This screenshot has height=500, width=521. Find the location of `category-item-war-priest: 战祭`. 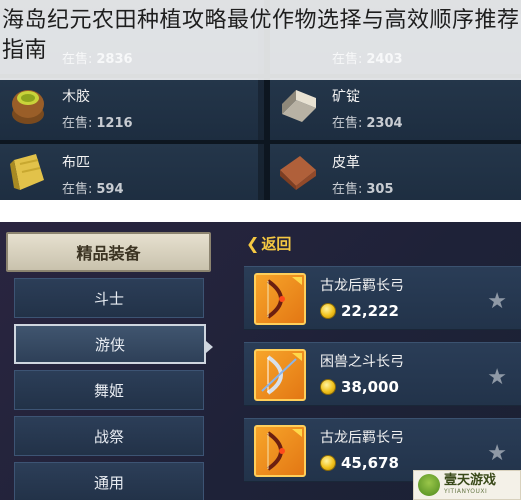

category-item-war-priest: 战祭 is located at coordinates (109, 436).